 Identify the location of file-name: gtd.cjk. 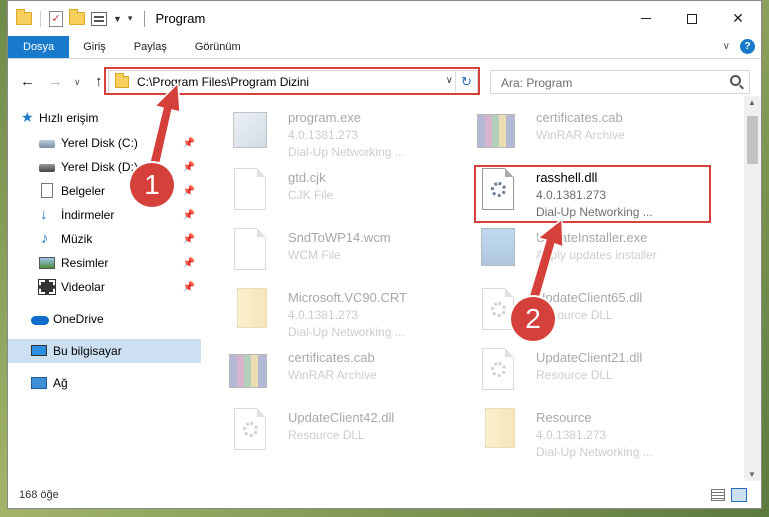
(307, 177).